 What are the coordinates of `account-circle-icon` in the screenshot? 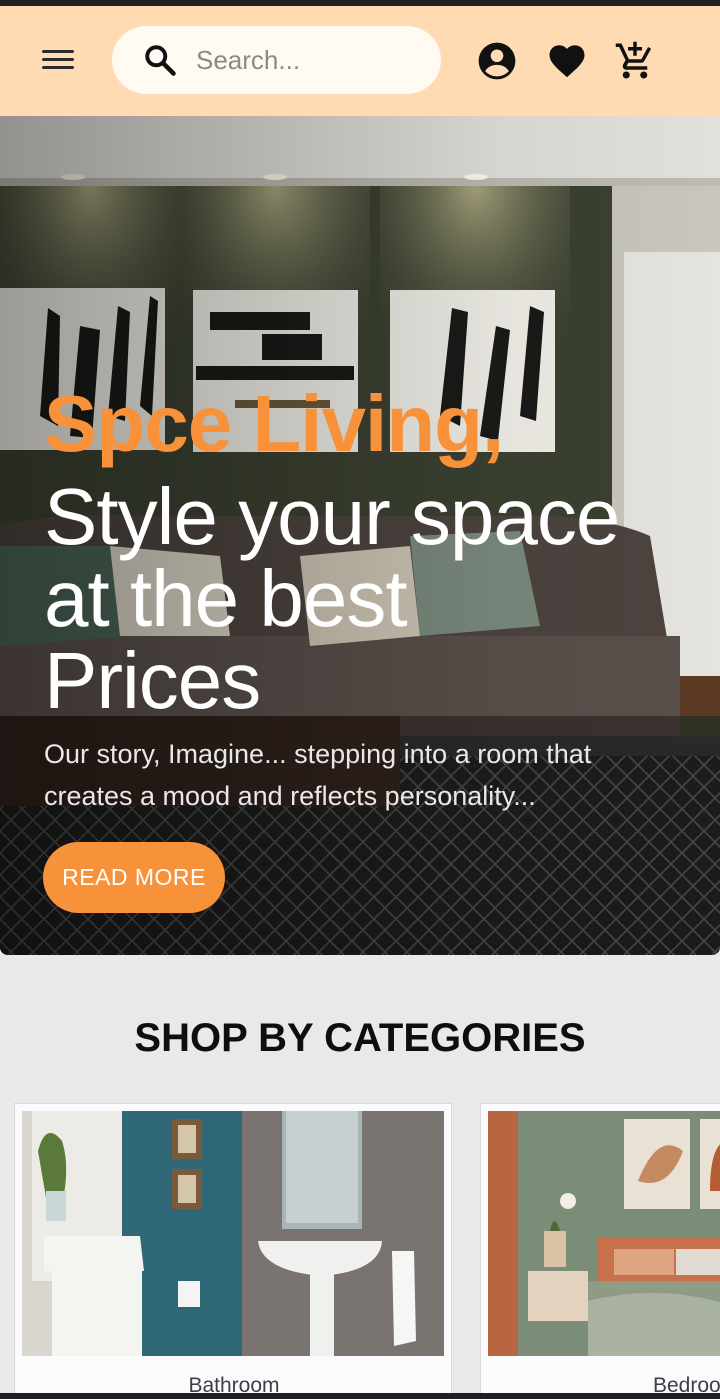 It's located at (497, 61).